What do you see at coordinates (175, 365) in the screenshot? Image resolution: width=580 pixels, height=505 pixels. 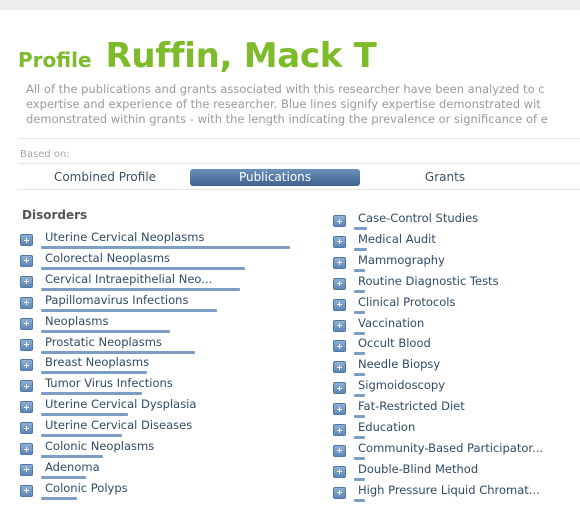 I see `term-item-breast-neoplasms: Breast Neoplasms` at bounding box center [175, 365].